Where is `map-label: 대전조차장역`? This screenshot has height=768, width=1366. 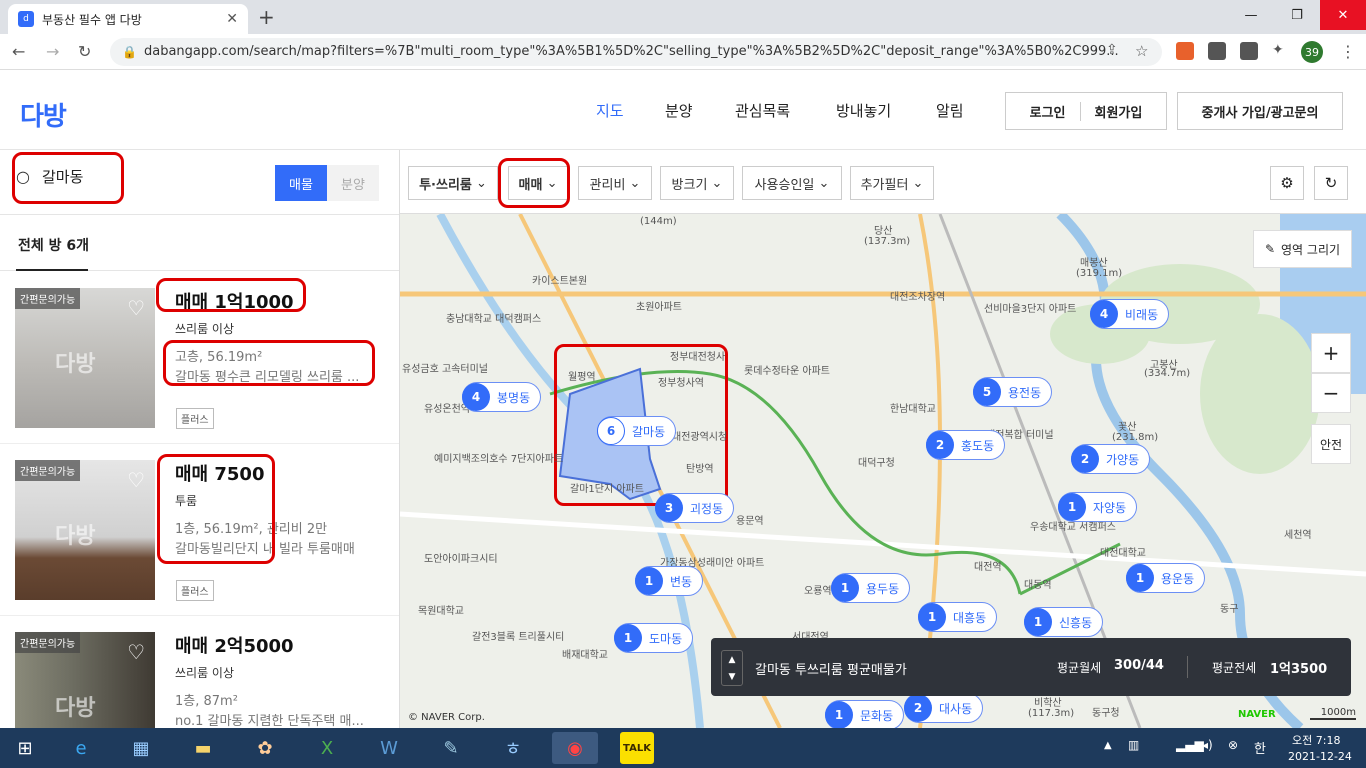
map-label: 대전조차장역 is located at coordinates (918, 297).